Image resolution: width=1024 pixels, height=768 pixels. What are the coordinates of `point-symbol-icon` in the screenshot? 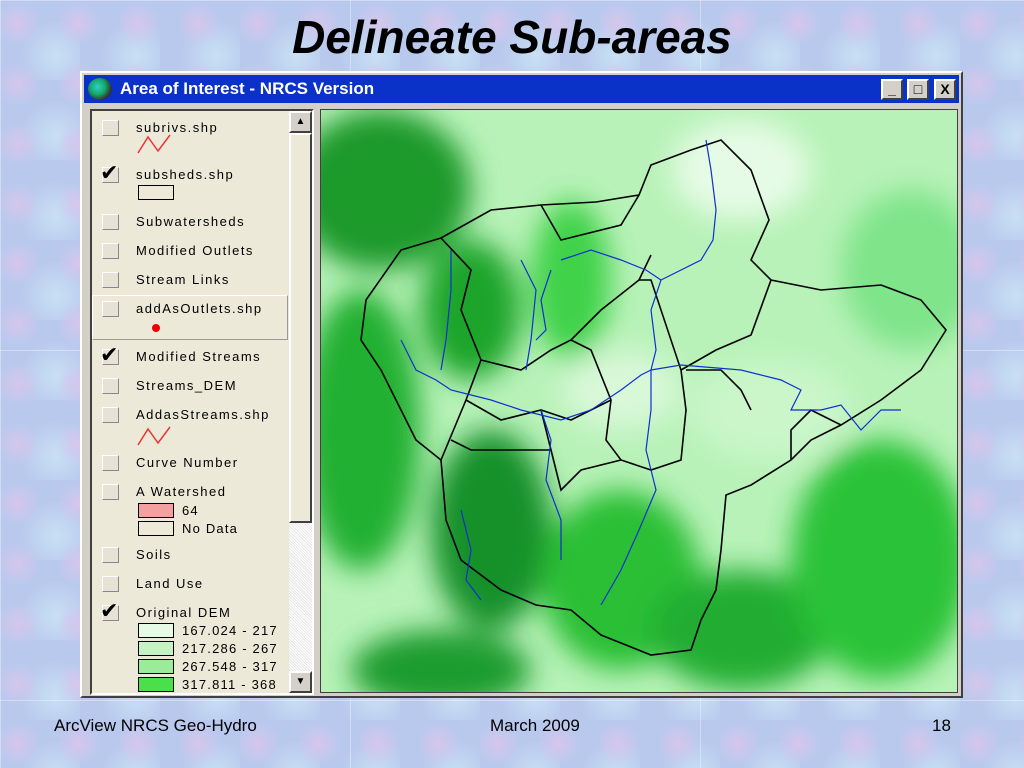 It's located at (156, 328).